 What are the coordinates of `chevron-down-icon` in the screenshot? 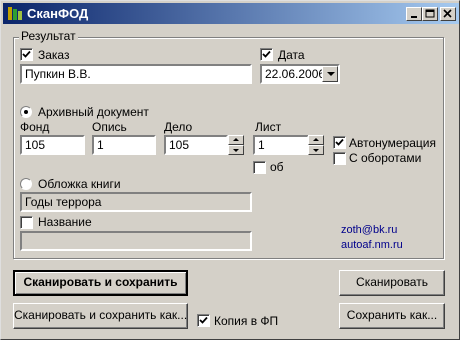 It's located at (331, 74).